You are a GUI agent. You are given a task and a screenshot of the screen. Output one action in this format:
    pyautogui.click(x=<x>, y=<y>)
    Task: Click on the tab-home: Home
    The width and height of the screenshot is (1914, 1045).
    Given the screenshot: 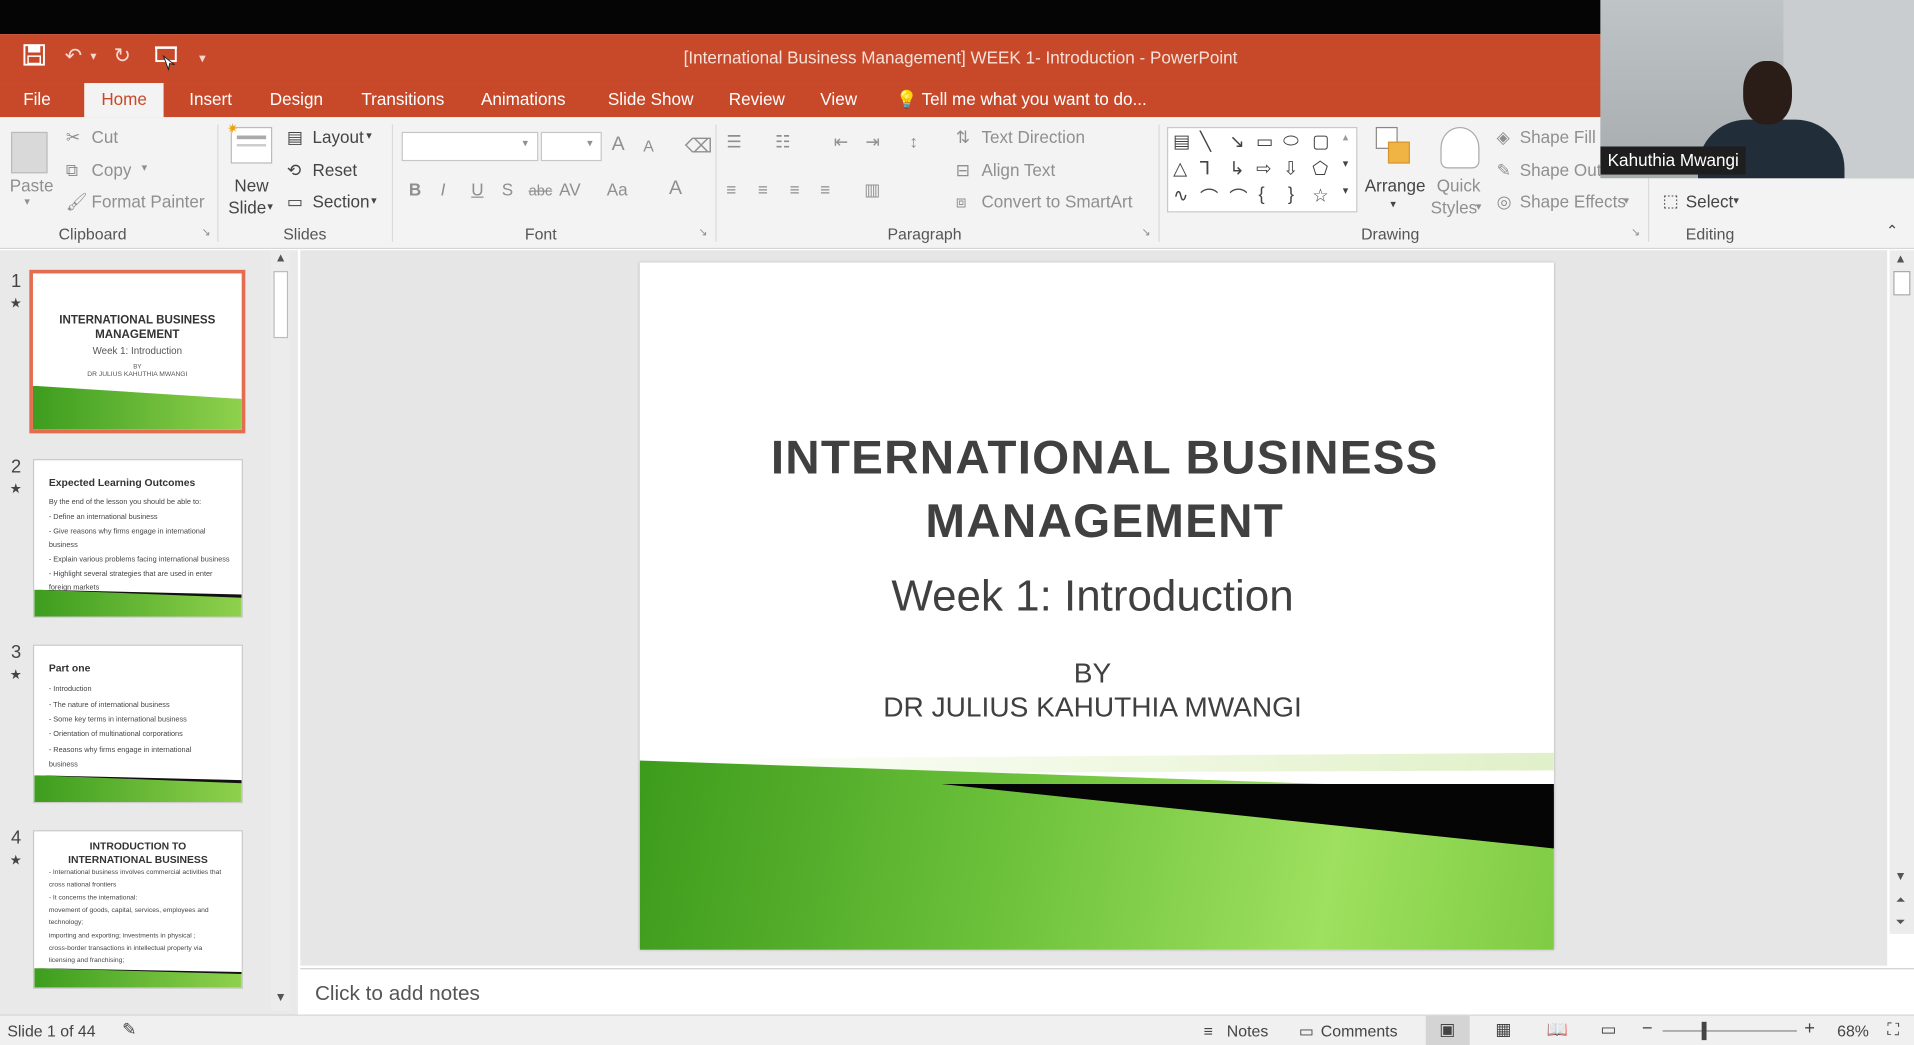 What is the action you would take?
    pyautogui.click(x=124, y=100)
    